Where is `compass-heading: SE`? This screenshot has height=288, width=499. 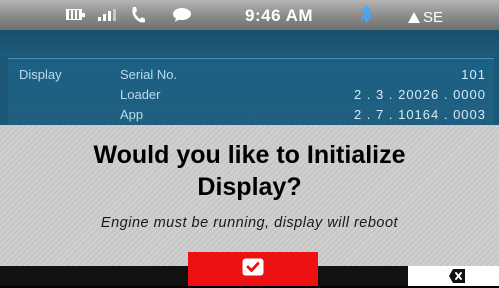
compass-heading: SE is located at coordinates (425, 17).